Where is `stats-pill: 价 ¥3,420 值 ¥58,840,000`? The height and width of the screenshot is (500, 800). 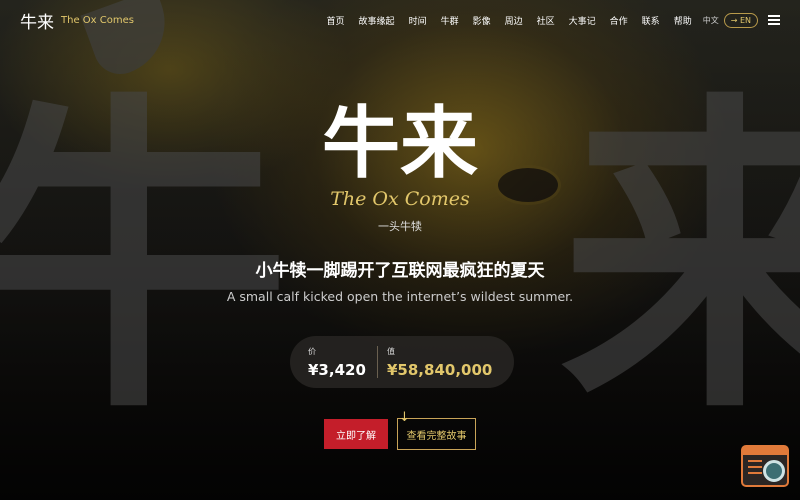 stats-pill: 价 ¥3,420 值 ¥58,840,000 is located at coordinates (402, 362).